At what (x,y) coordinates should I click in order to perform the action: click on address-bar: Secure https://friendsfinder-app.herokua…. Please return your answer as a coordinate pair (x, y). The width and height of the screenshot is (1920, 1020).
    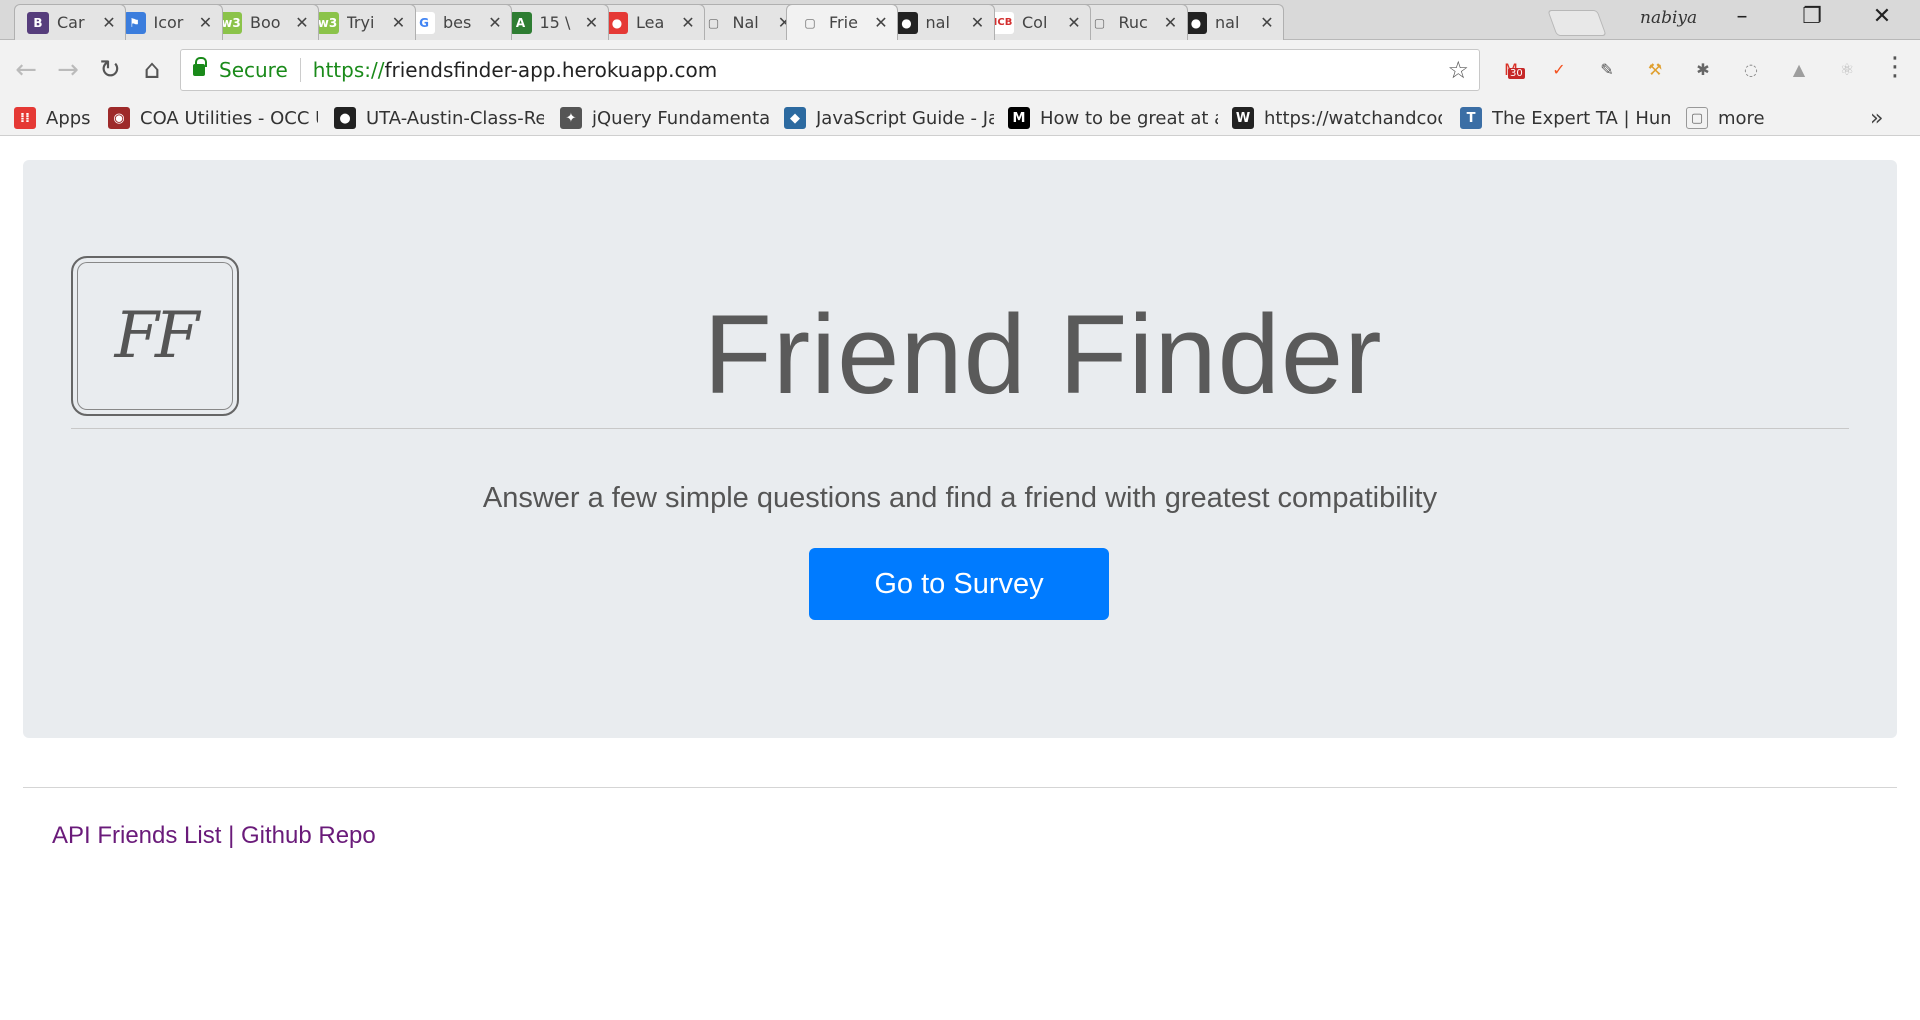
    Looking at the image, I should click on (830, 70).